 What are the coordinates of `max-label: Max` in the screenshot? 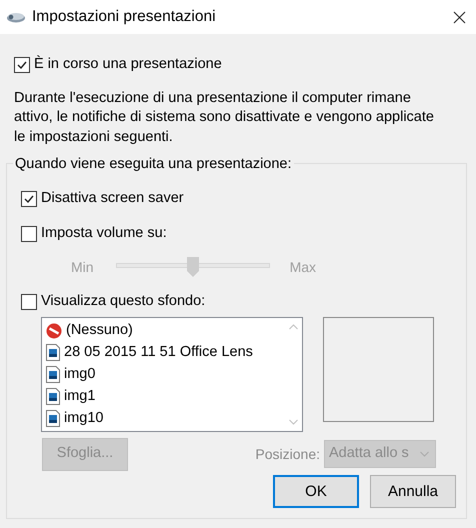 It's located at (303, 268).